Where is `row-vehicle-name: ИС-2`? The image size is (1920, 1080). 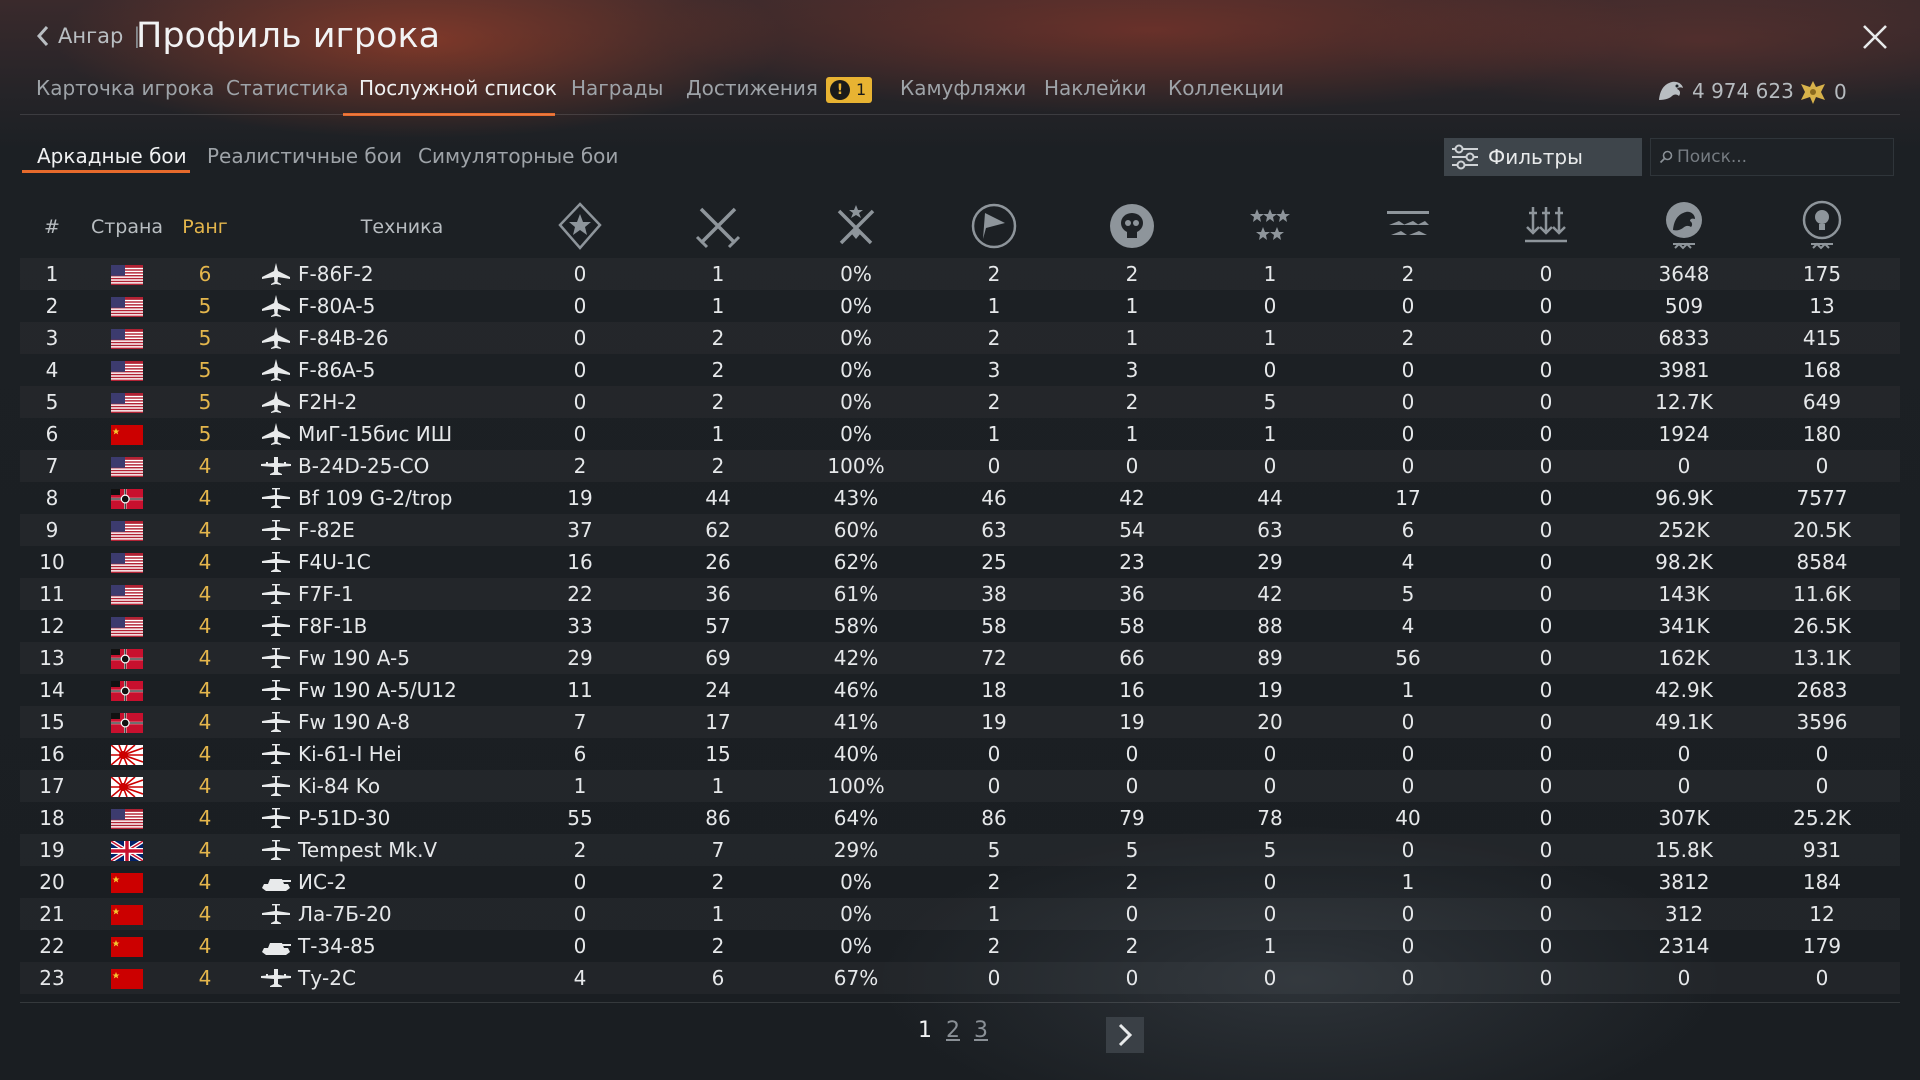 row-vehicle-name: ИС-2 is located at coordinates (322, 882).